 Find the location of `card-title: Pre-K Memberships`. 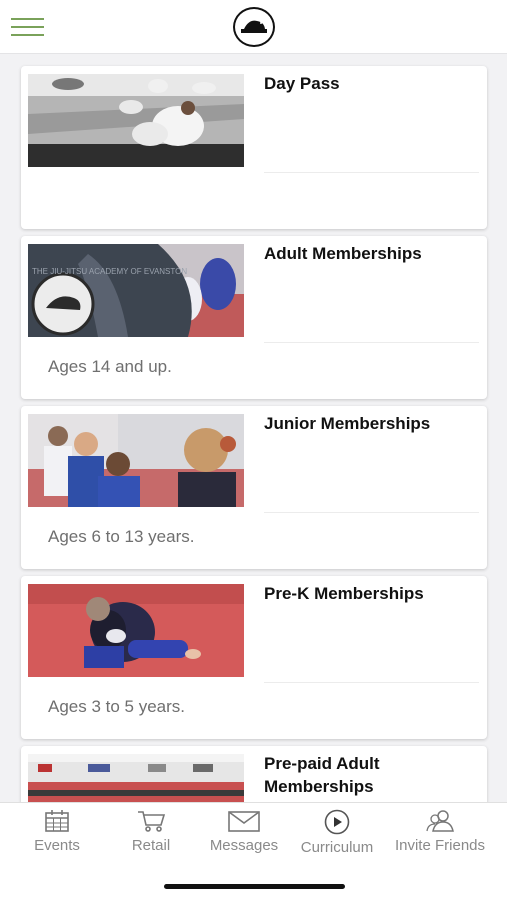

card-title: Pre-K Memberships is located at coordinates (344, 593).